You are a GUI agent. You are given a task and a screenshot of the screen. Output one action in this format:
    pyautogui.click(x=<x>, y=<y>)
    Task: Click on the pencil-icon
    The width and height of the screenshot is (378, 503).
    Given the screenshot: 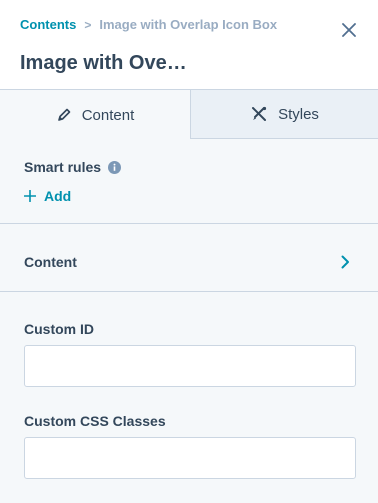 What is the action you would take?
    pyautogui.click(x=64, y=114)
    